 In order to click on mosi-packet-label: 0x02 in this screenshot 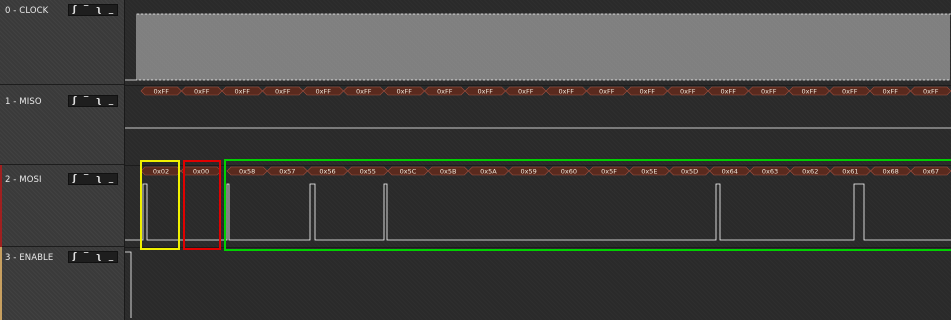, I will do `click(161, 172)`.